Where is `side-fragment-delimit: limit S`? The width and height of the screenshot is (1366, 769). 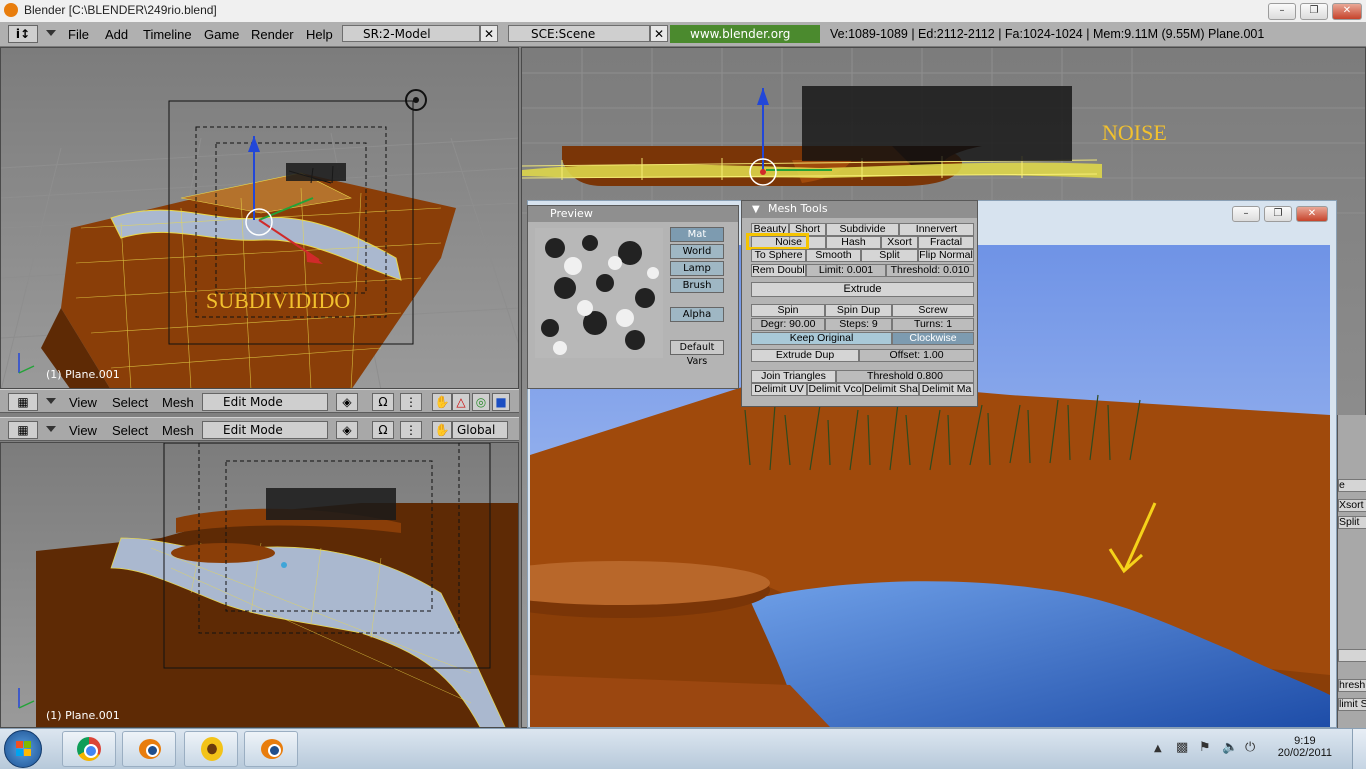
side-fragment-delimit: limit S is located at coordinates (1352, 704).